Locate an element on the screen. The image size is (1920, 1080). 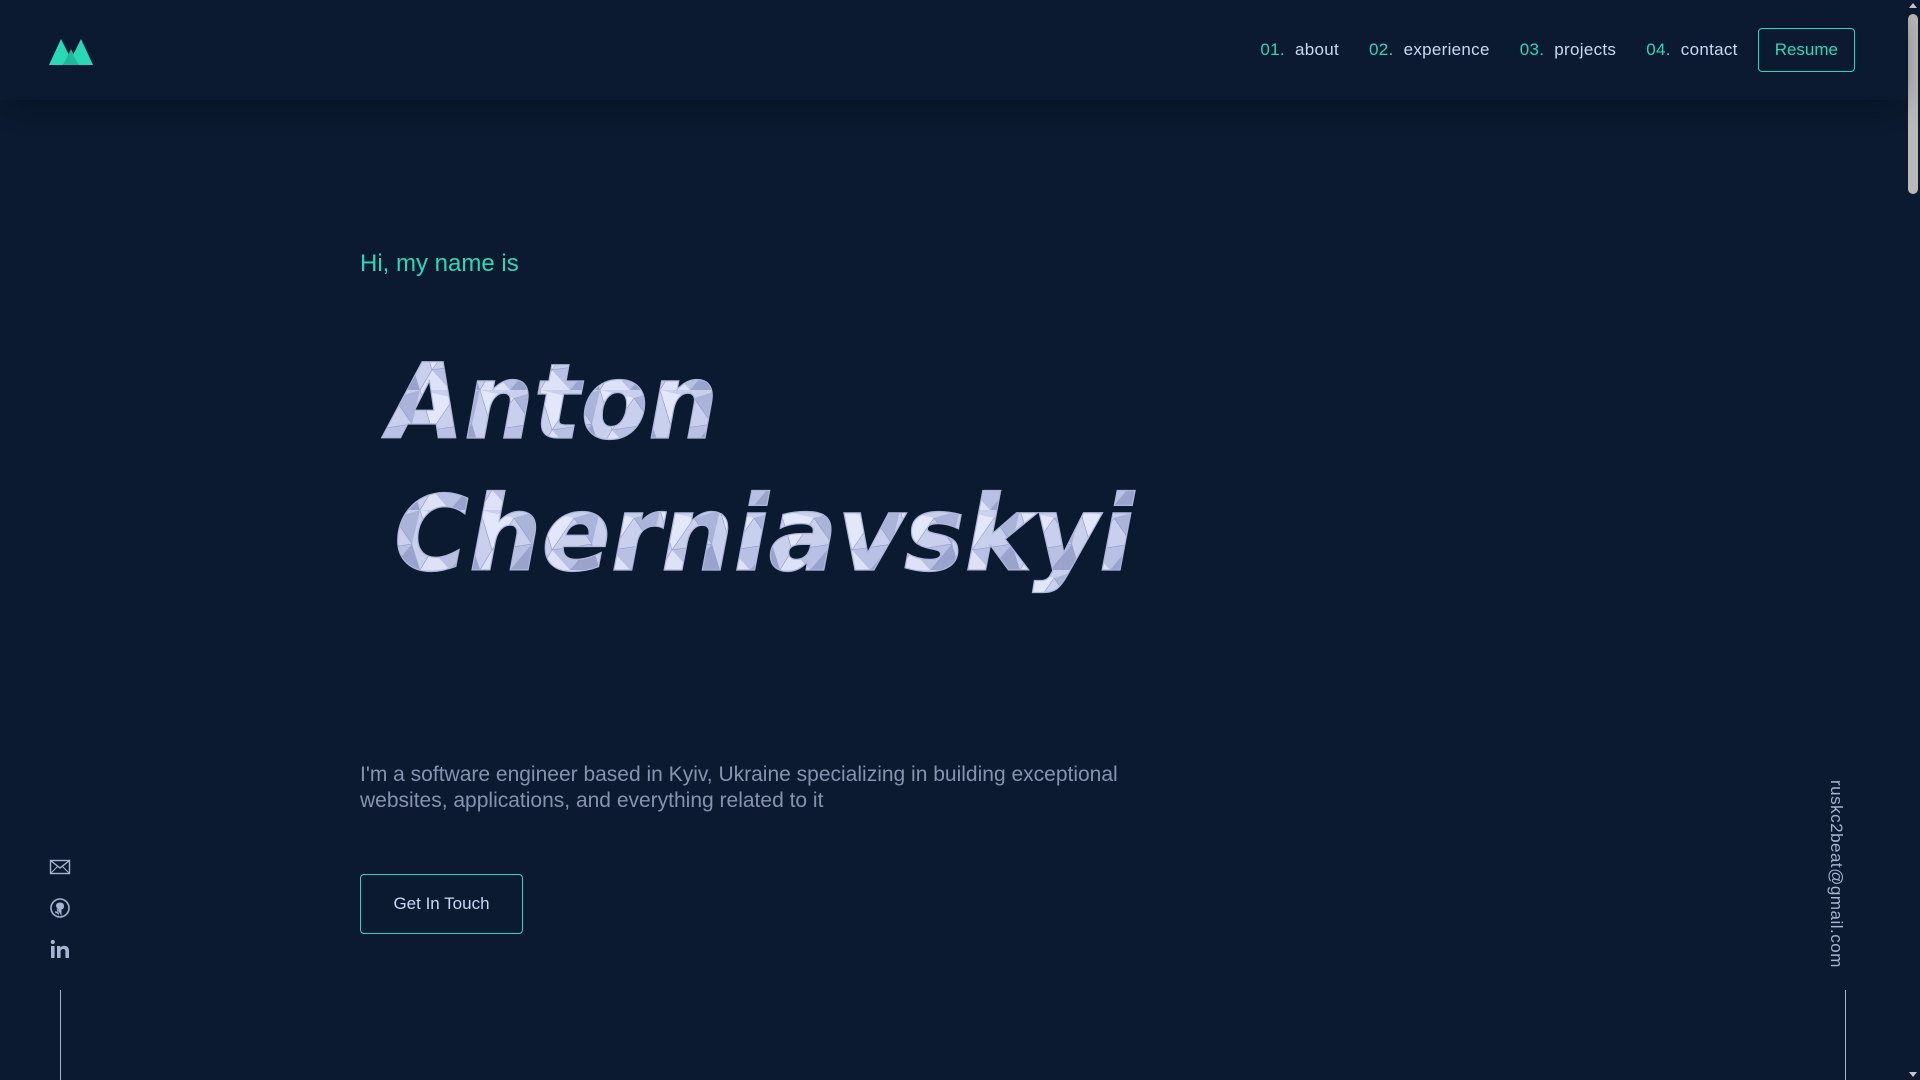
nav-item-number: 02. is located at coordinates (1381, 49).